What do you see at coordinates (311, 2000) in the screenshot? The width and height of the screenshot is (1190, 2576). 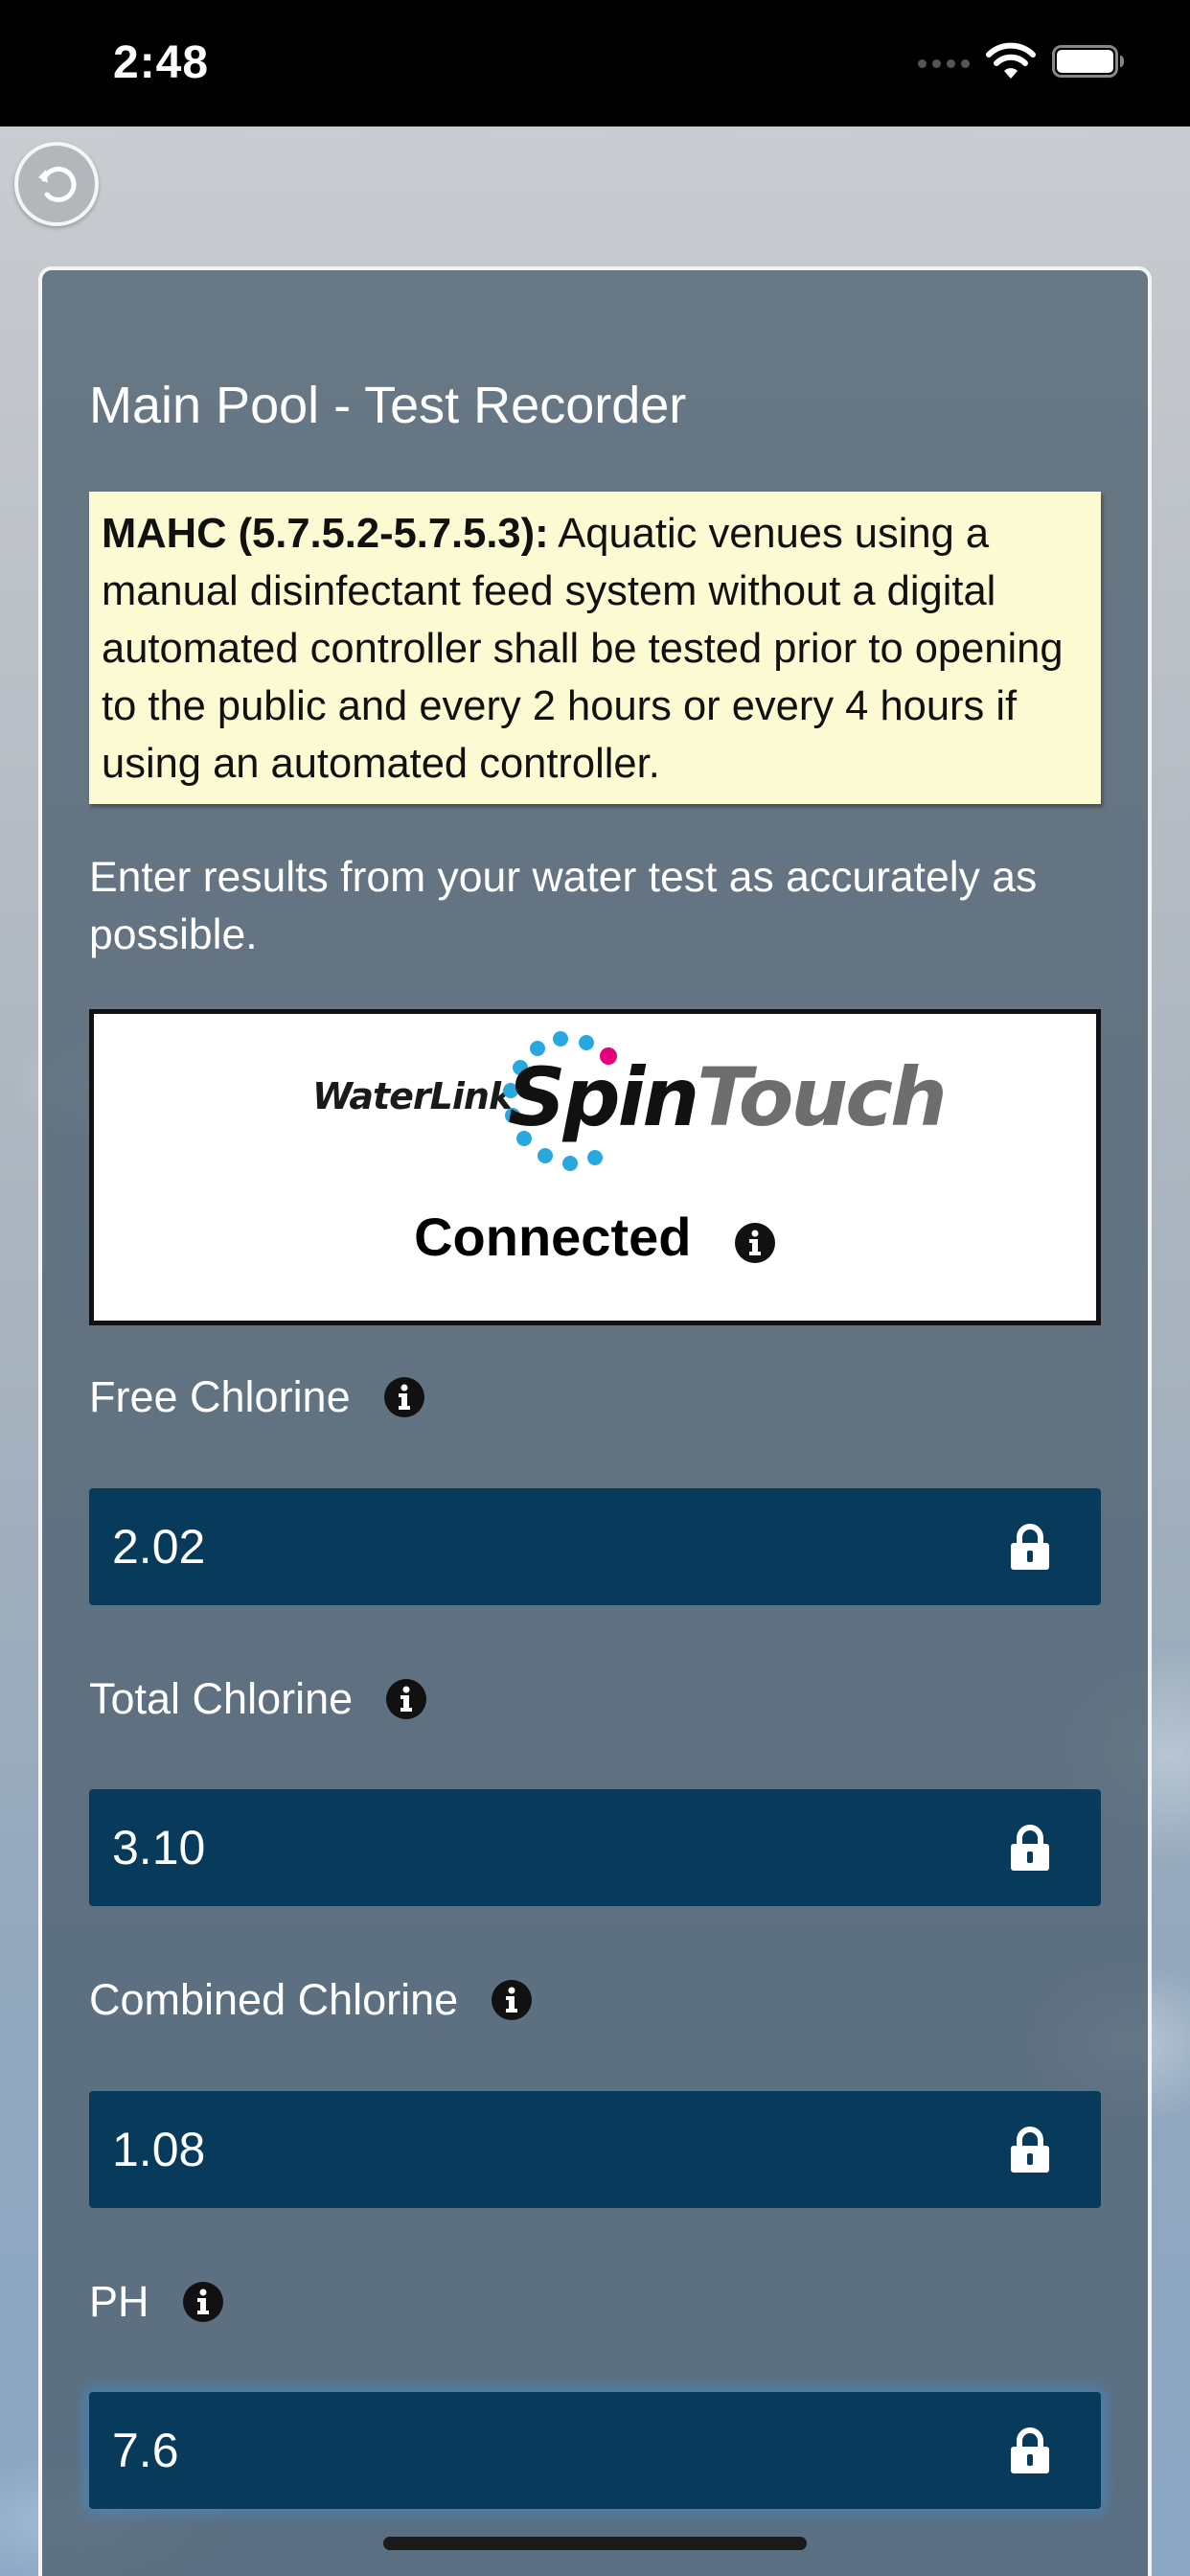 I see `combined-chlorine-label: Combined Chlorine` at bounding box center [311, 2000].